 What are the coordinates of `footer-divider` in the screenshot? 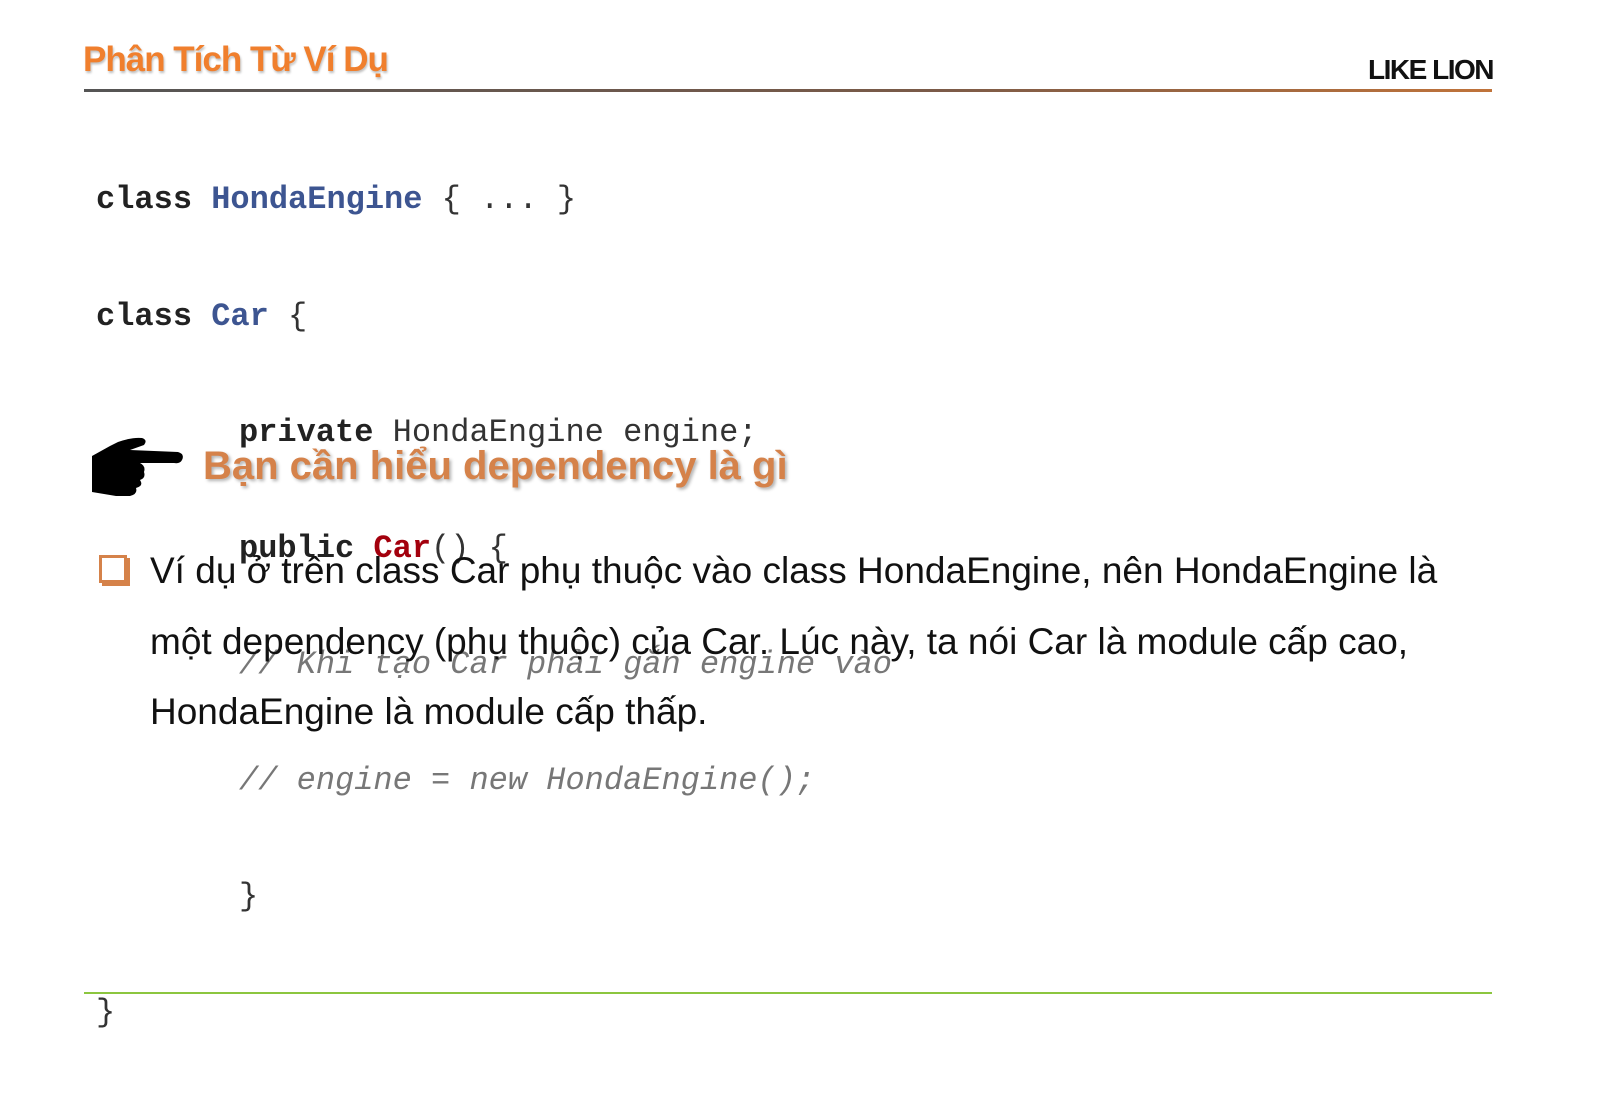 It's located at (788, 993).